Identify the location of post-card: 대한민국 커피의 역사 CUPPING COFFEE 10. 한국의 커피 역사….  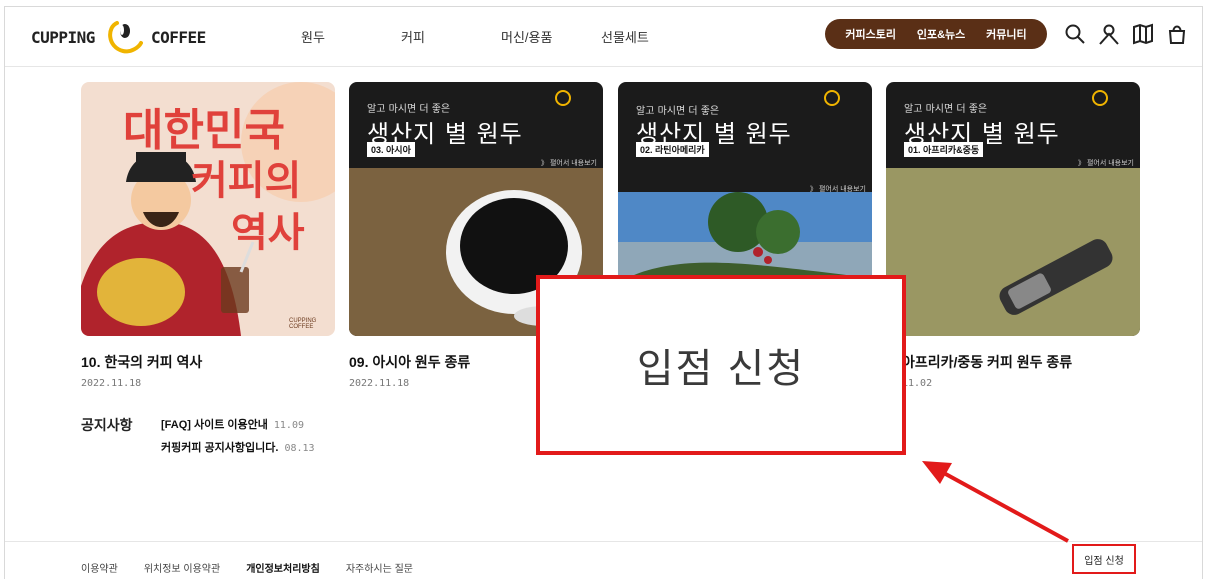
(208, 235).